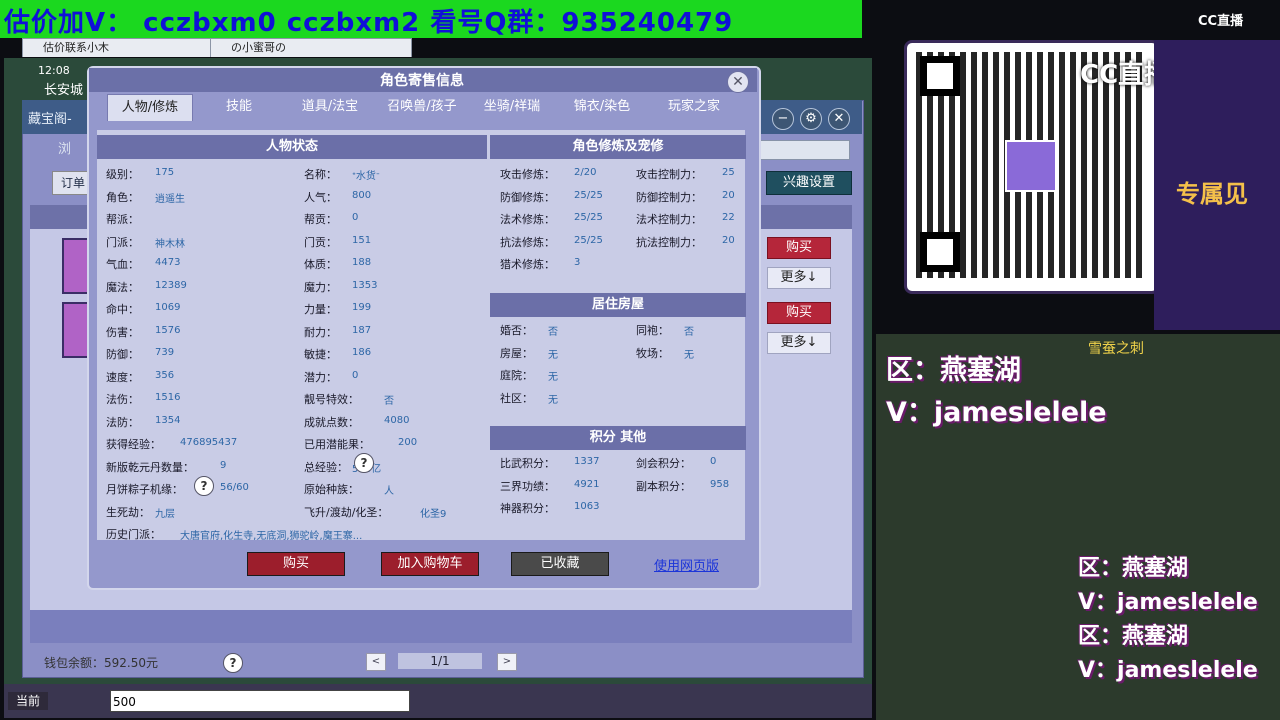 Image resolution: width=1280 pixels, height=720 pixels. I want to click on game-clock: 12:08, so click(54, 70).